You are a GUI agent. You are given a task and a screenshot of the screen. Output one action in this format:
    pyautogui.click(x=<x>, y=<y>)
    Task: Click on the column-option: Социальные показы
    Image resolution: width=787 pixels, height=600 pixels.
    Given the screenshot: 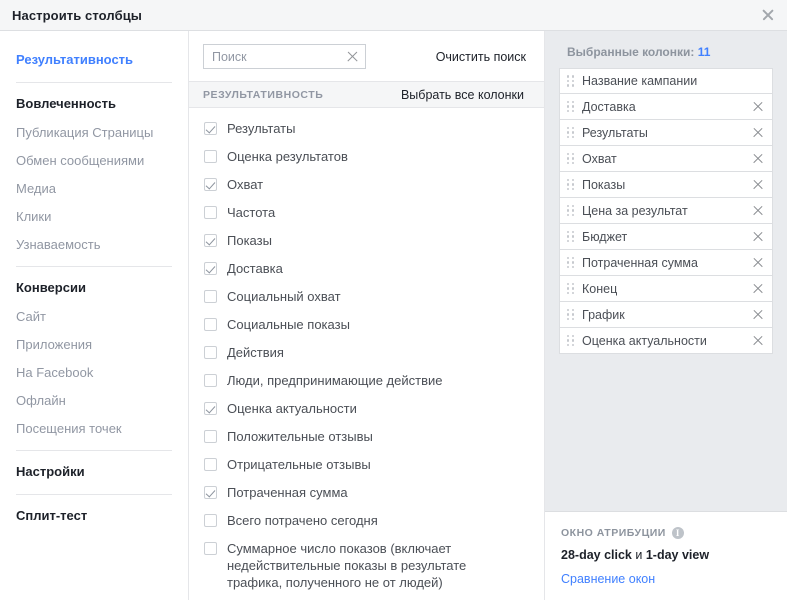 What is the action you would take?
    pyautogui.click(x=366, y=330)
    